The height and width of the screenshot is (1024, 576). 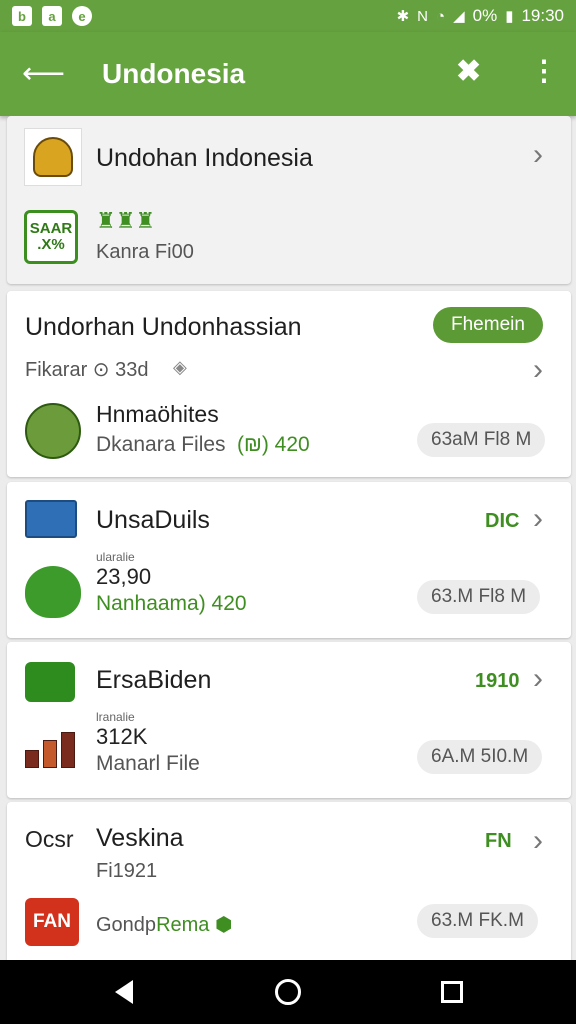 What do you see at coordinates (488, 325) in the screenshot?
I see `status-badge: Fhemein` at bounding box center [488, 325].